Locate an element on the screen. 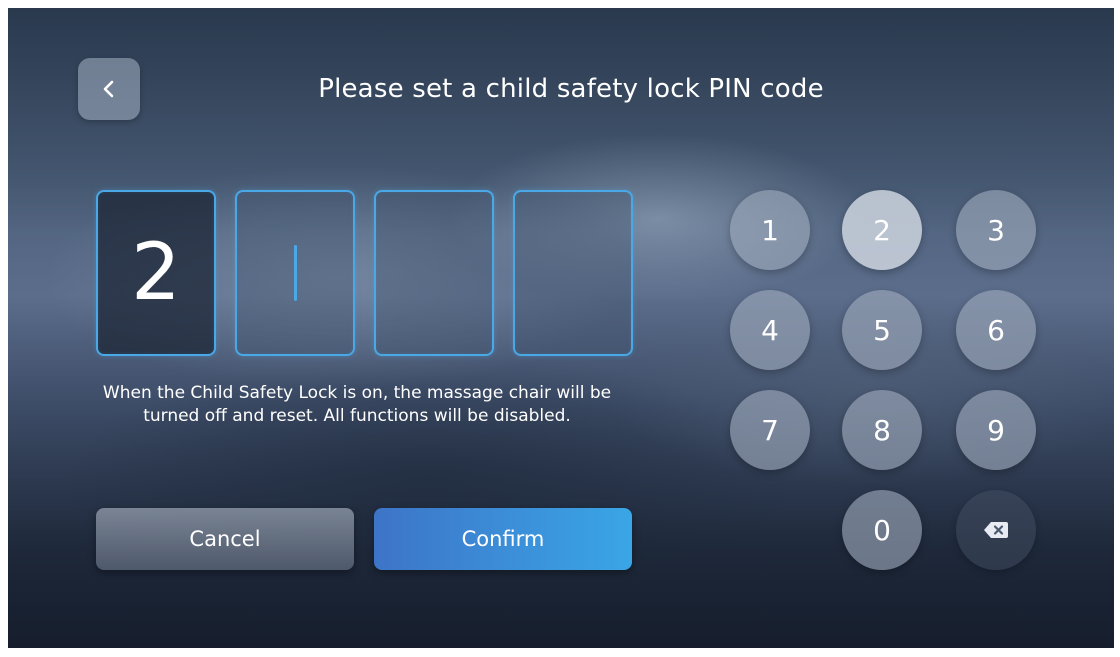  keypad-key-7: 7 is located at coordinates (770, 430).